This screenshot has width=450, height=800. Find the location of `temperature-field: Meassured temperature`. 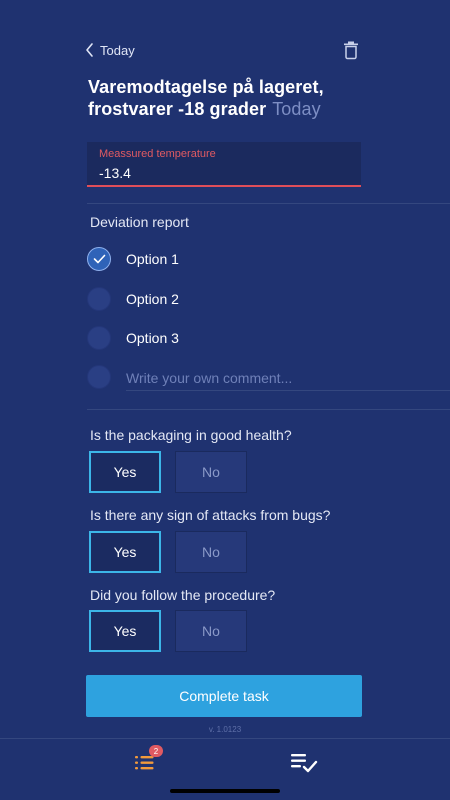

temperature-field: Meassured temperature is located at coordinates (224, 164).